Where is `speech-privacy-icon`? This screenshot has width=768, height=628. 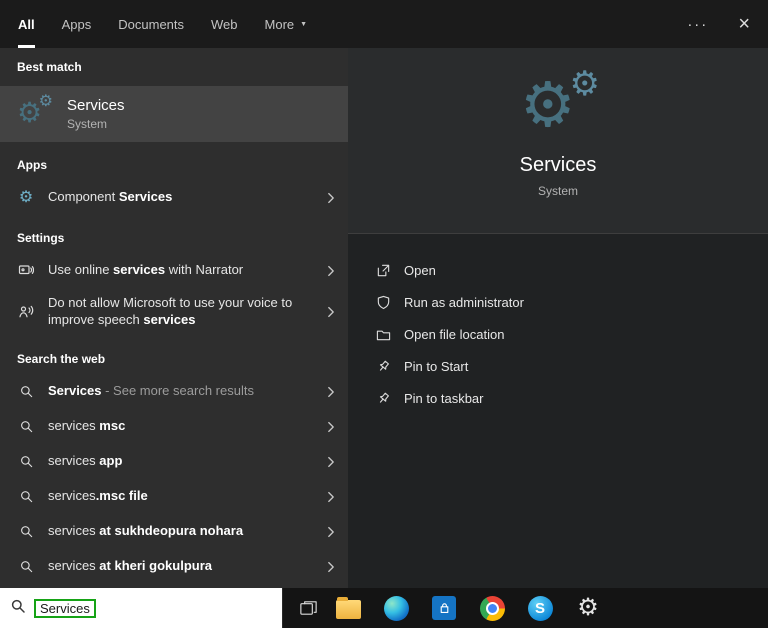
speech-privacy-icon is located at coordinates (26, 312).